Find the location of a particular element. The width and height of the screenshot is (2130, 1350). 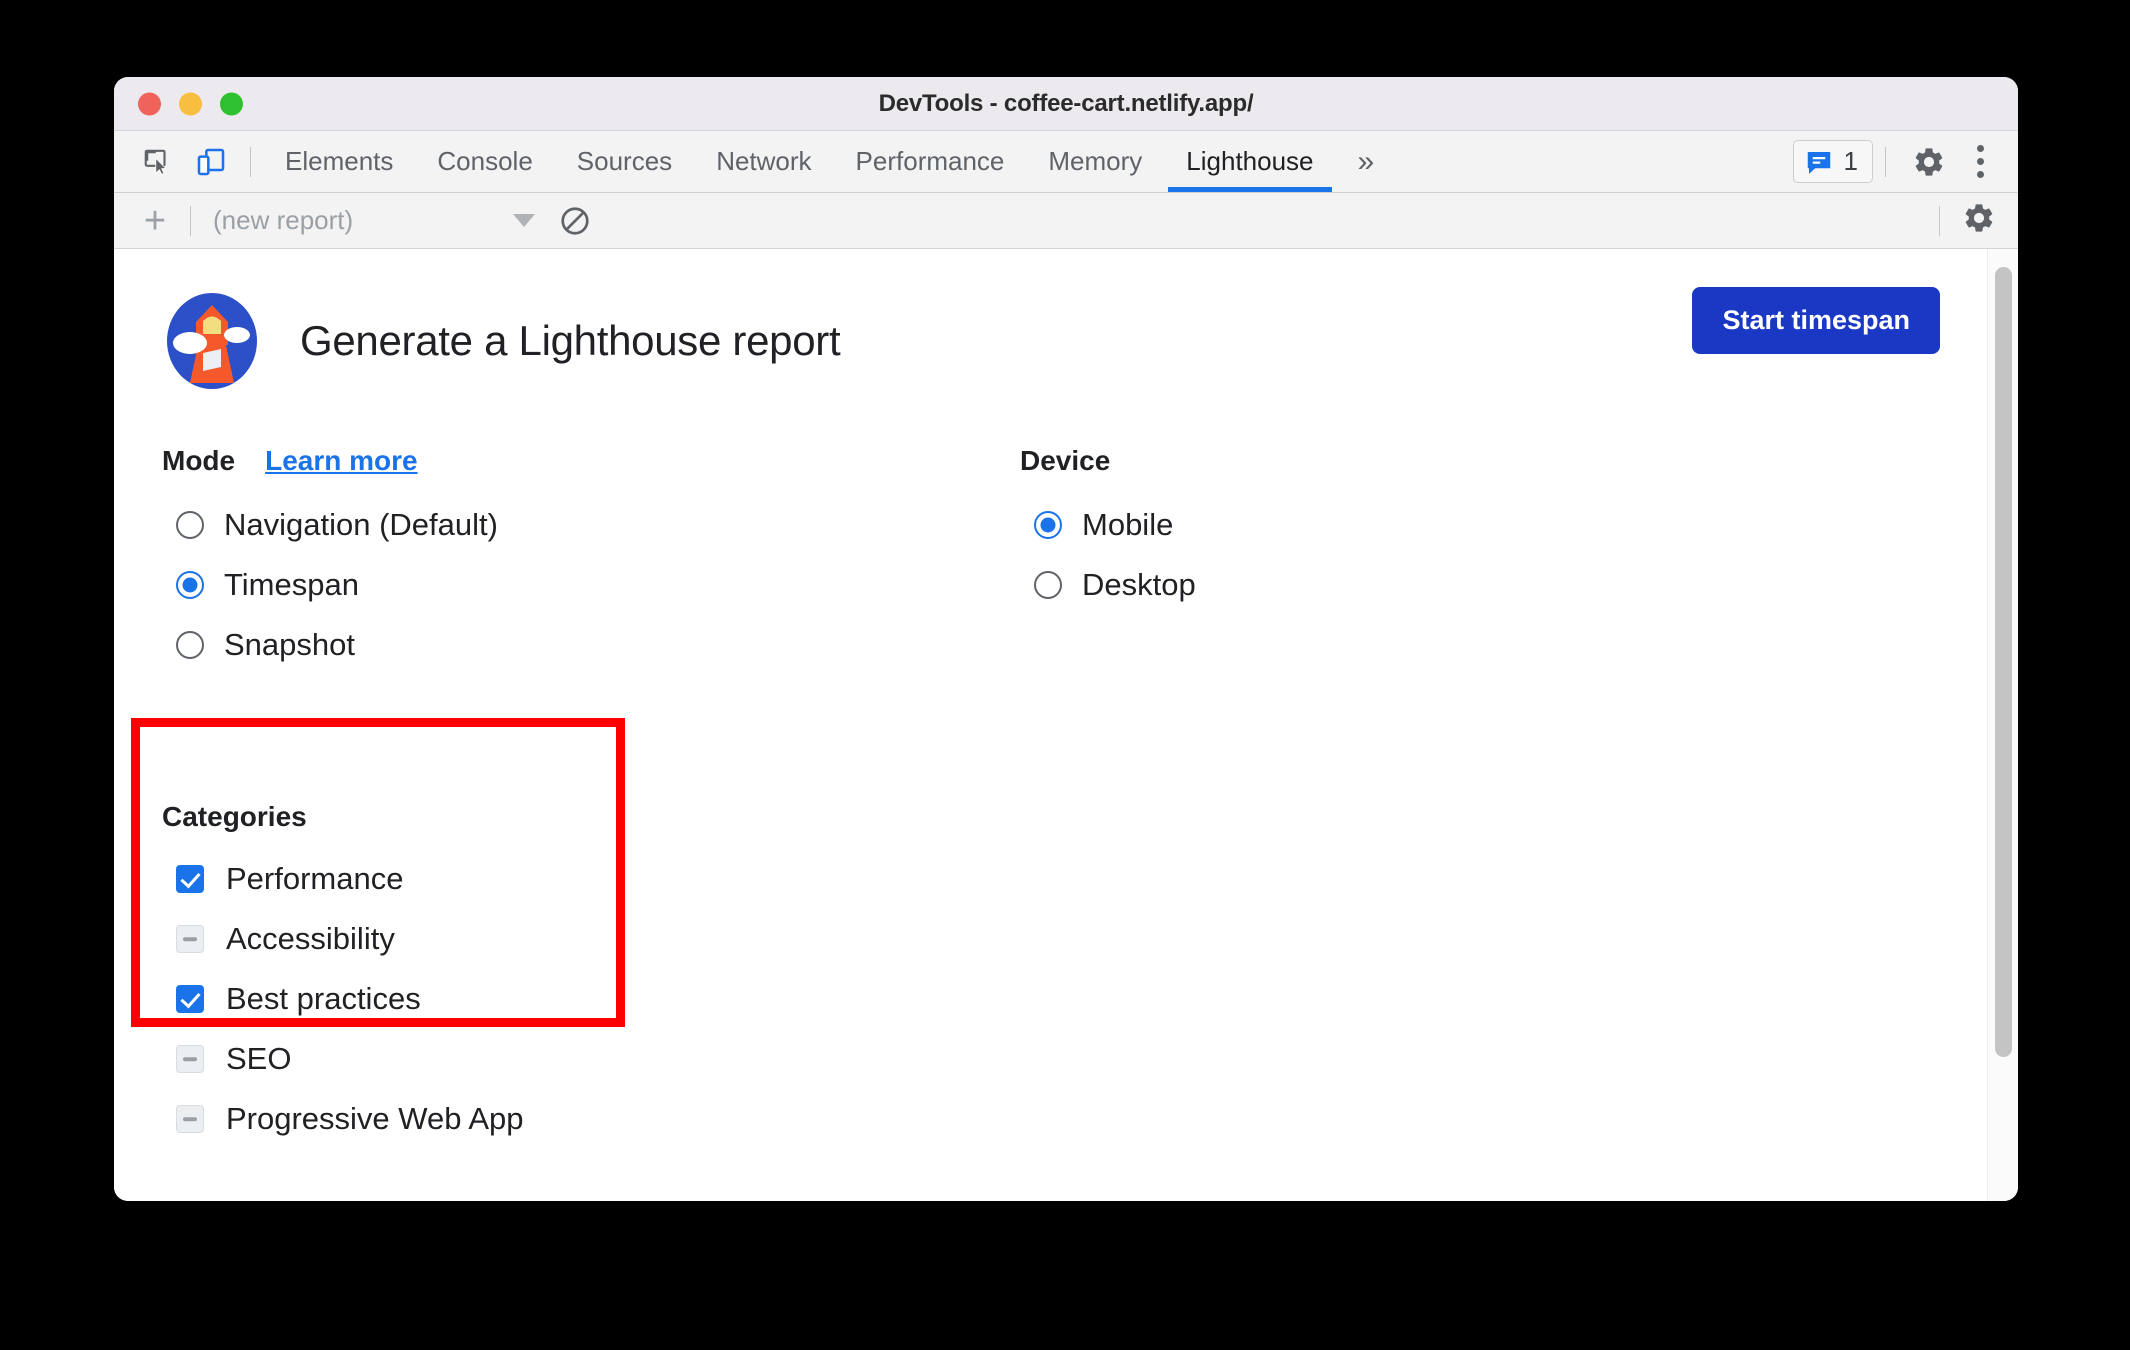

category-label: Performance is located at coordinates (315, 878).